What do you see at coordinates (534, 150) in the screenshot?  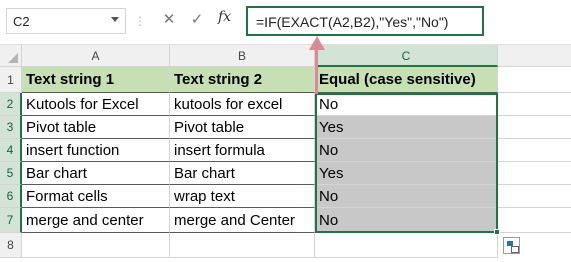 I see `table-cell-d4` at bounding box center [534, 150].